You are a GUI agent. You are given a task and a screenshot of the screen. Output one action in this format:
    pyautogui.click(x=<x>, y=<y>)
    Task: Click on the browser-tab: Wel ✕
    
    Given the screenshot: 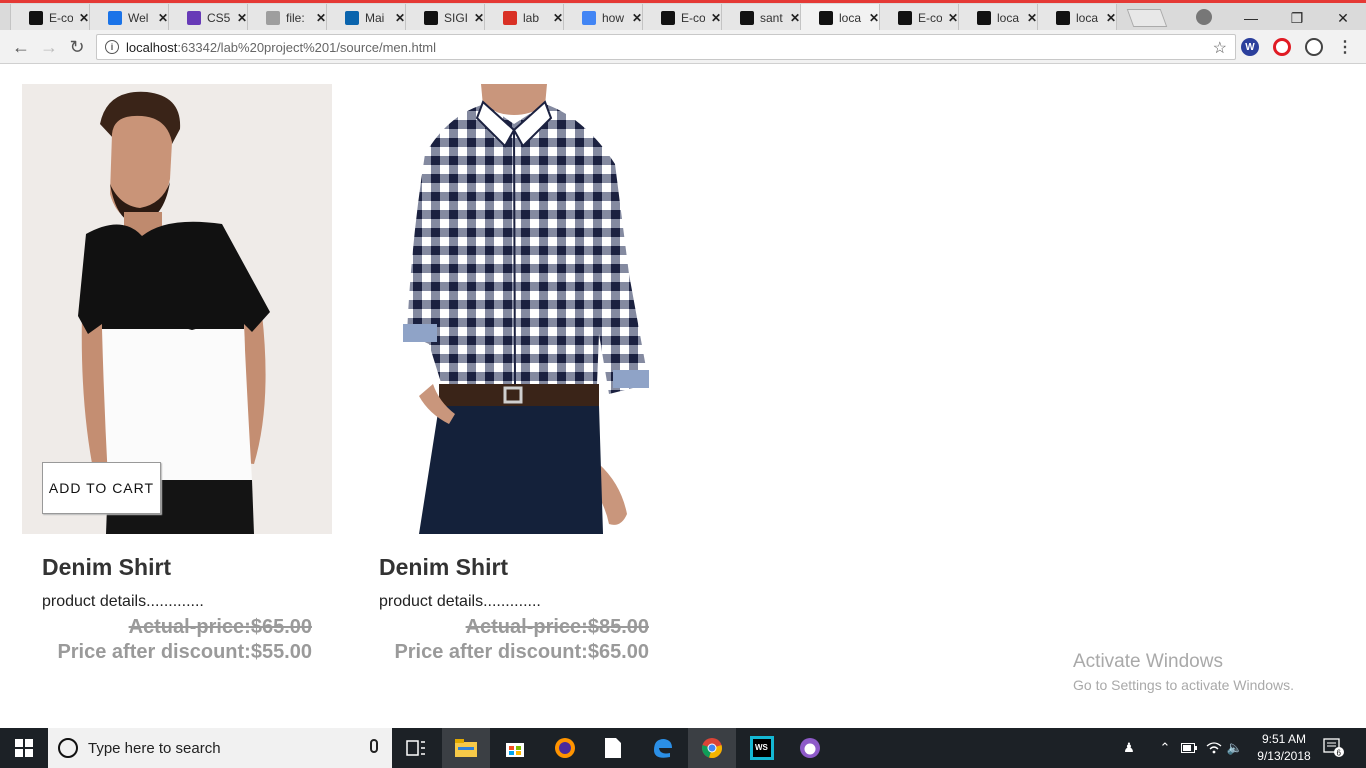 What is the action you would take?
    pyautogui.click(x=129, y=17)
    